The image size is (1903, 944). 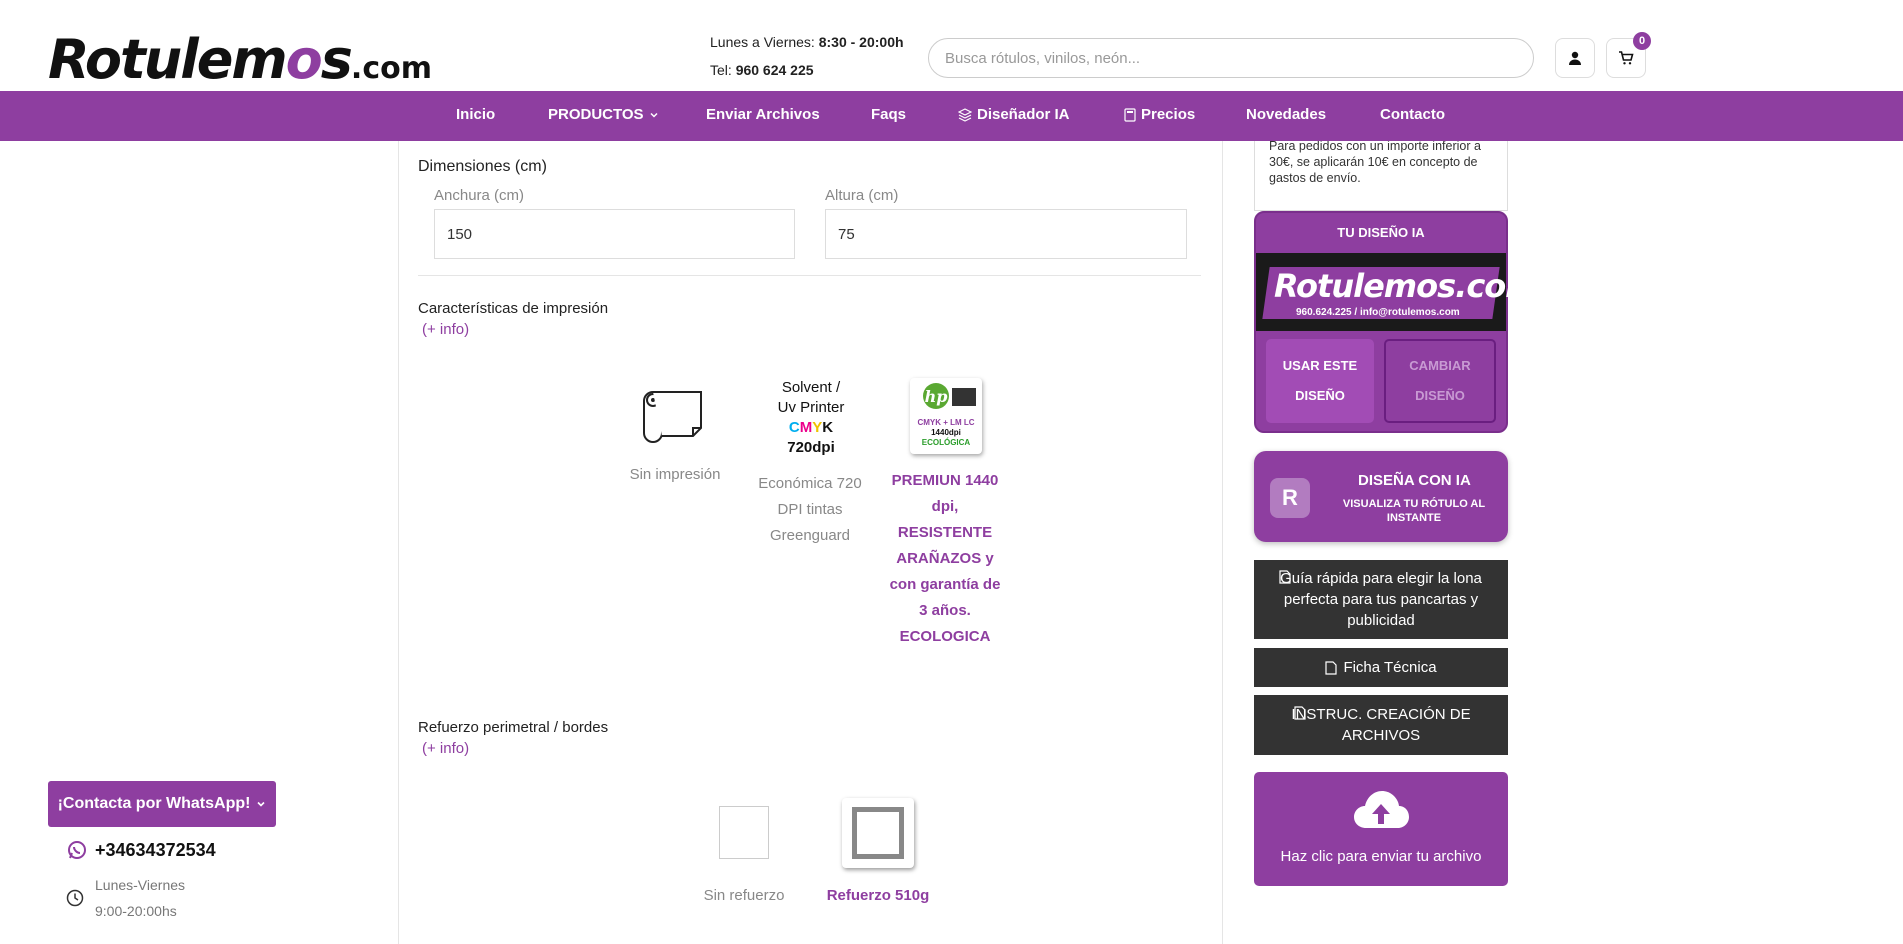 What do you see at coordinates (479, 195) in the screenshot?
I see `width-label: Anchura (cm)` at bounding box center [479, 195].